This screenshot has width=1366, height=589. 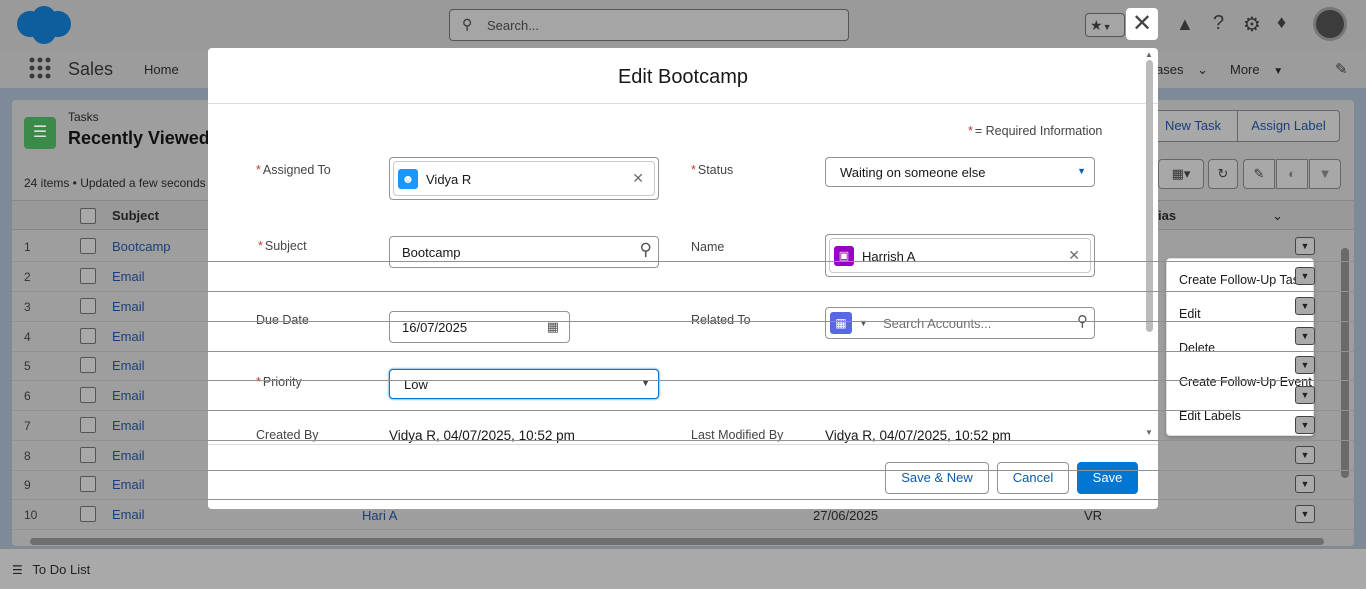 I want to click on salesforce-logo, so click(x=44, y=25).